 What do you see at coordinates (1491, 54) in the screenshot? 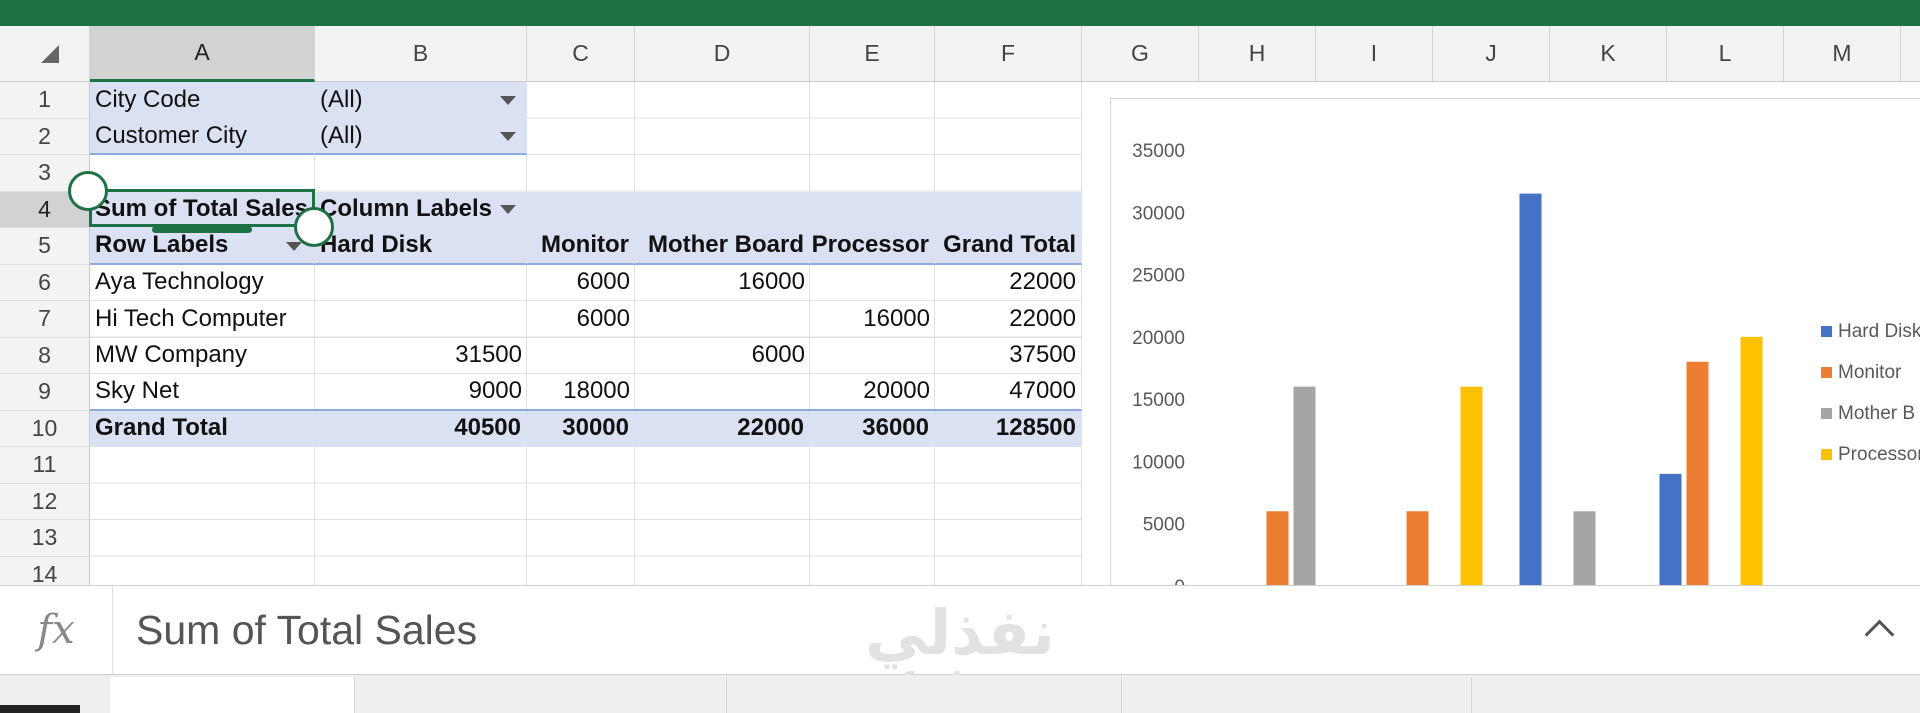
I see `column-header-j: J` at bounding box center [1491, 54].